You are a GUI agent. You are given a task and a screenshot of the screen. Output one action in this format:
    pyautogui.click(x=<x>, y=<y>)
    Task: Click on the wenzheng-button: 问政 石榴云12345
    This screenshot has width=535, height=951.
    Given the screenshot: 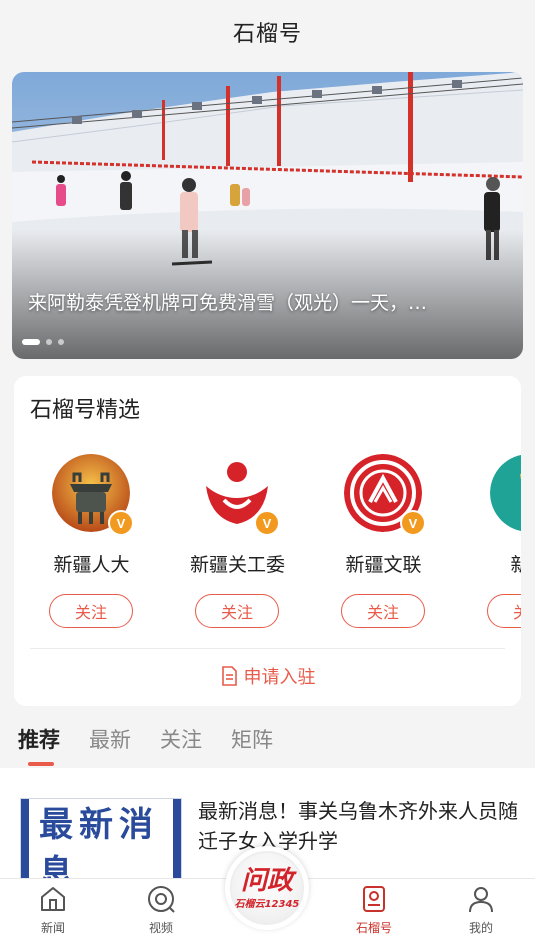 What is the action you would take?
    pyautogui.click(x=267, y=888)
    